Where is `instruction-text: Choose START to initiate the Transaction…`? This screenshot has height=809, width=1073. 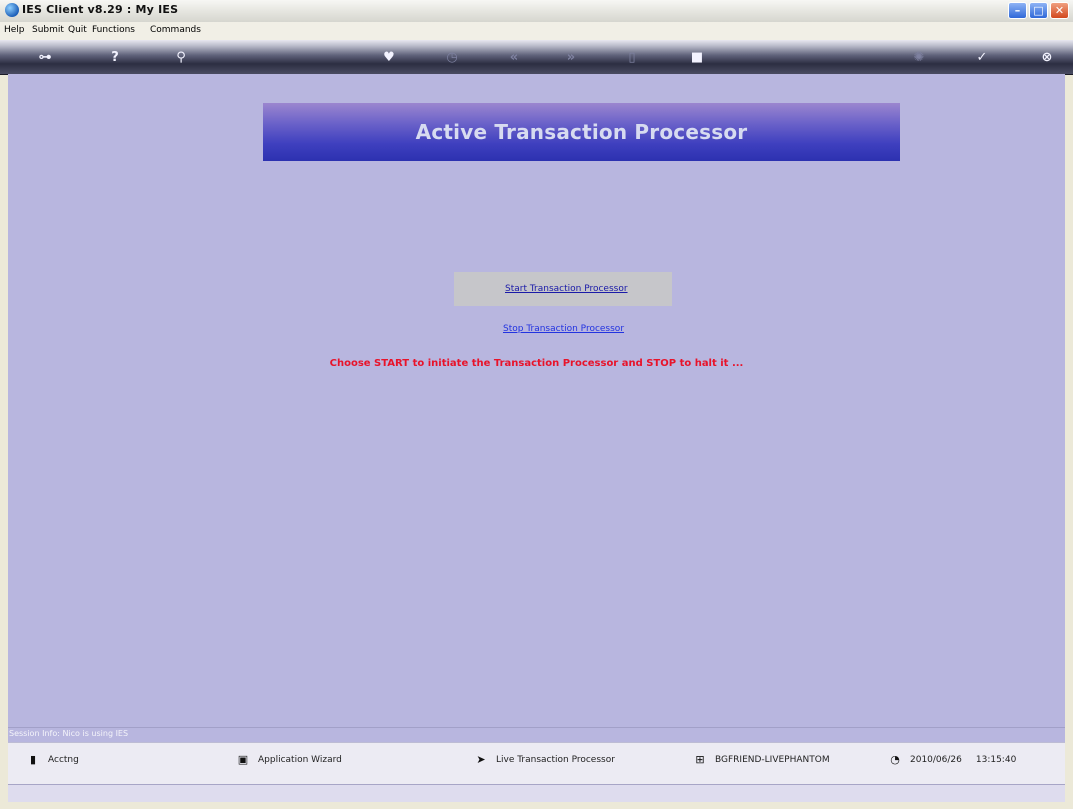
instruction-text: Choose START to initiate the Transaction… is located at coordinates (536, 363).